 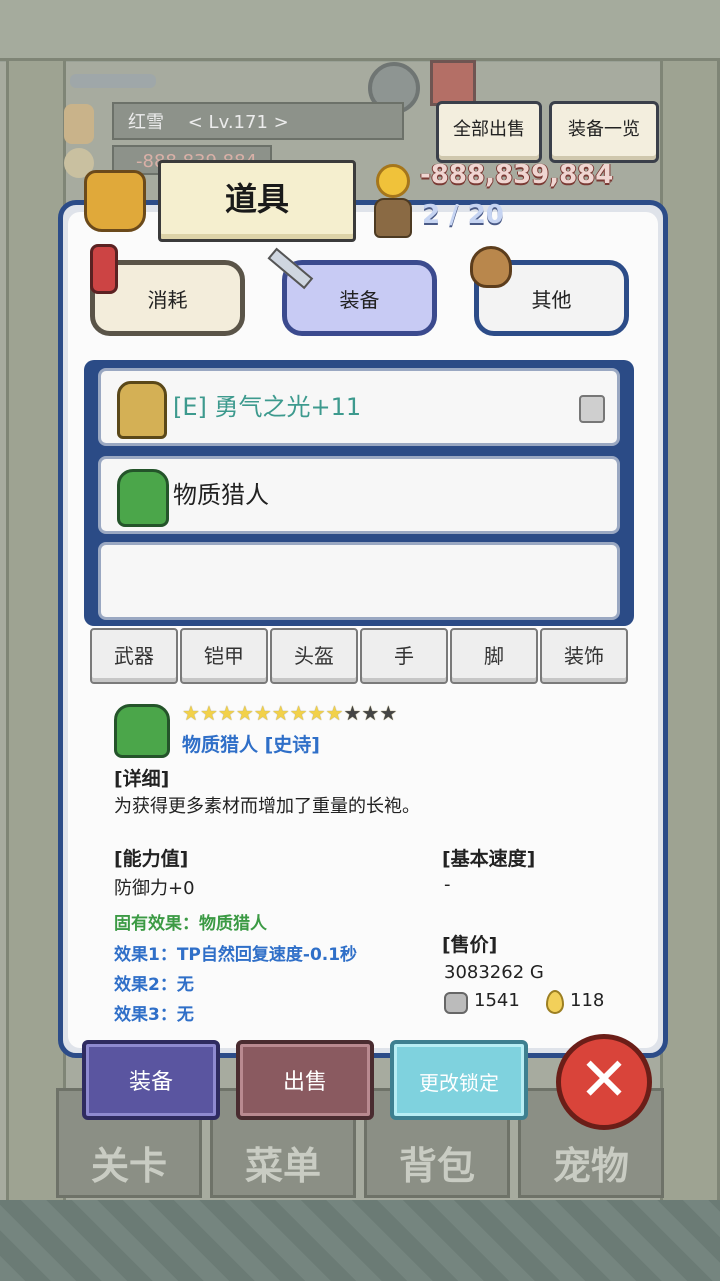 I want to click on top-beam, so click(x=360, y=30).